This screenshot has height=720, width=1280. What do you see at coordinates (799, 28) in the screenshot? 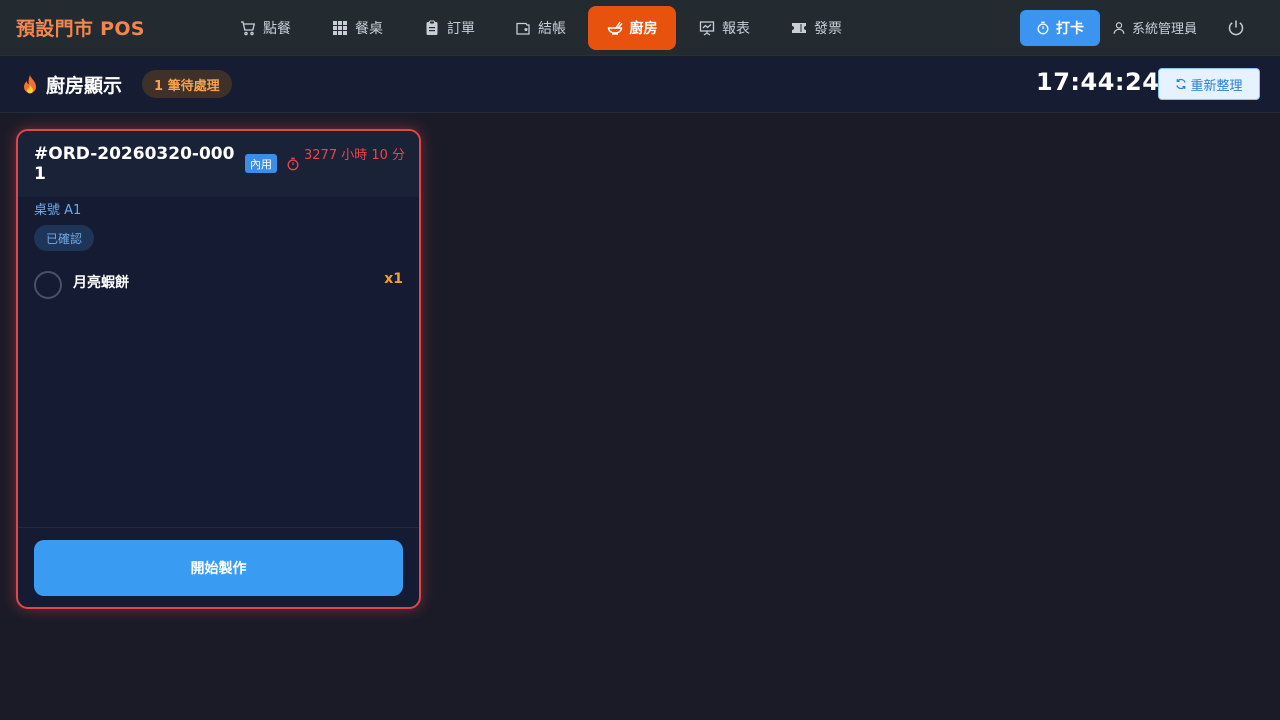
I see `ticket-icon` at bounding box center [799, 28].